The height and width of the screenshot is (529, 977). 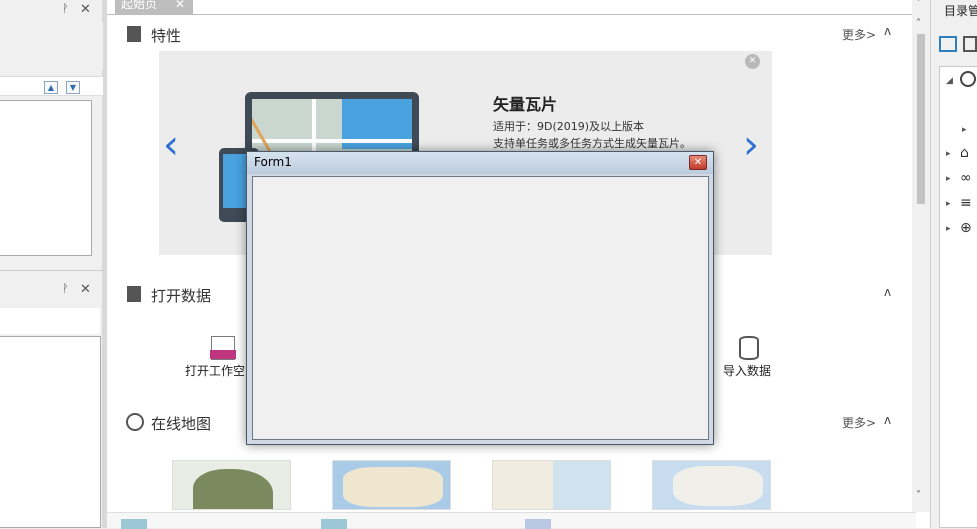 What do you see at coordinates (180, 6) in the screenshot?
I see `tab-close-icon: ✕` at bounding box center [180, 6].